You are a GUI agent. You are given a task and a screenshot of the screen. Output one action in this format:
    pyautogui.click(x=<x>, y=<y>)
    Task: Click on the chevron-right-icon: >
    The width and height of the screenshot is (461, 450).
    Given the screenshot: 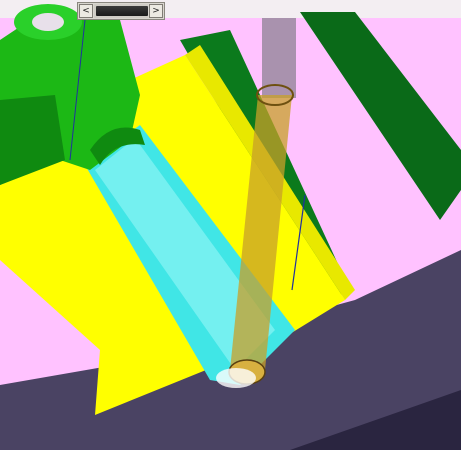 What is the action you would take?
    pyautogui.click(x=156, y=11)
    